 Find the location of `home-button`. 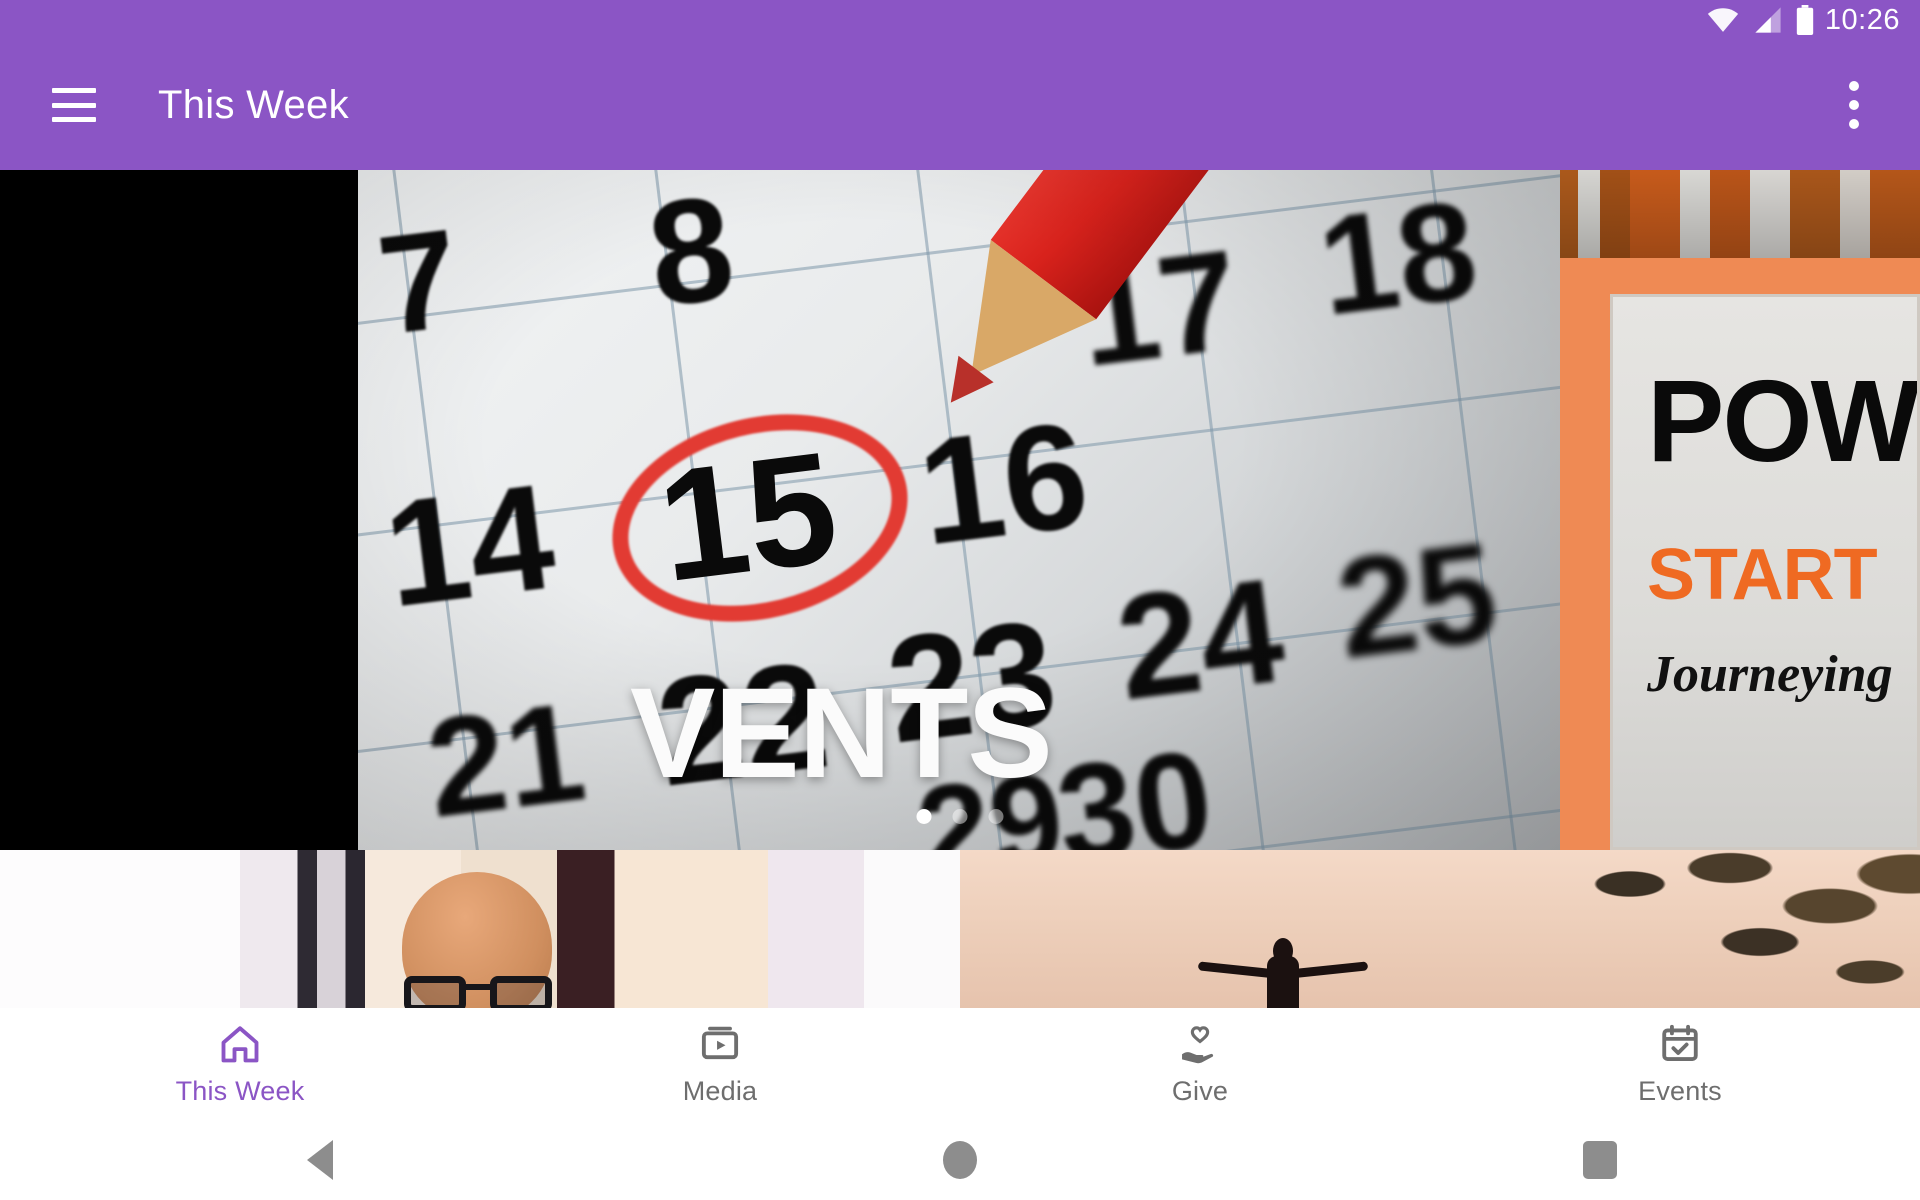

home-button is located at coordinates (960, 1160).